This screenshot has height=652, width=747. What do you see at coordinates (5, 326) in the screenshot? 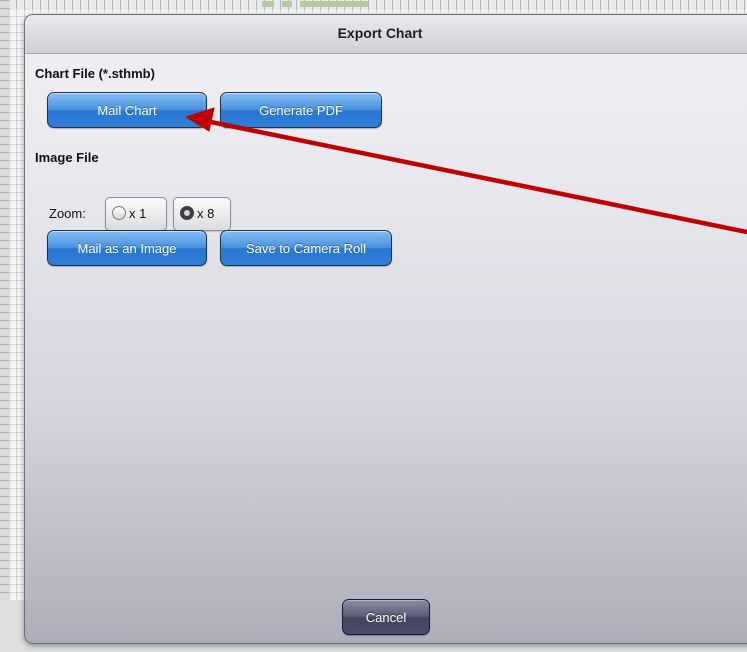
I see `background-grid-left-column` at bounding box center [5, 326].